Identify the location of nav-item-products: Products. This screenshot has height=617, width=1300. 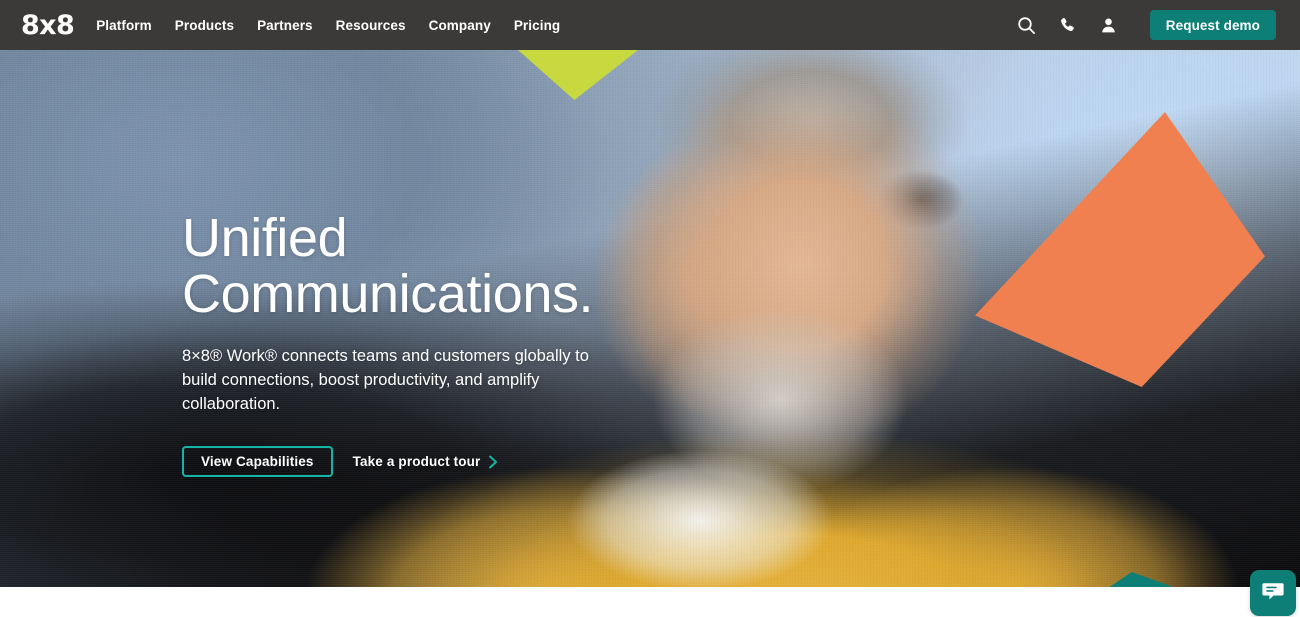
(204, 25).